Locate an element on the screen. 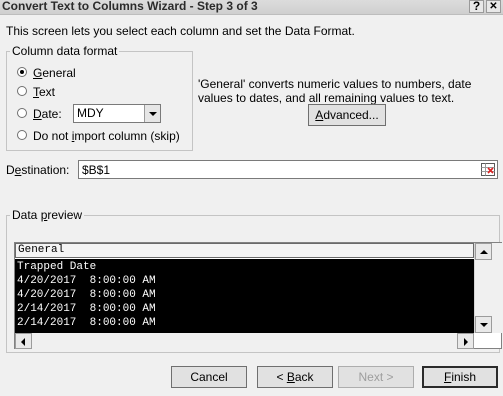 This screenshot has width=503, height=396. preview-horizontal-scrollbar is located at coordinates (244, 341).